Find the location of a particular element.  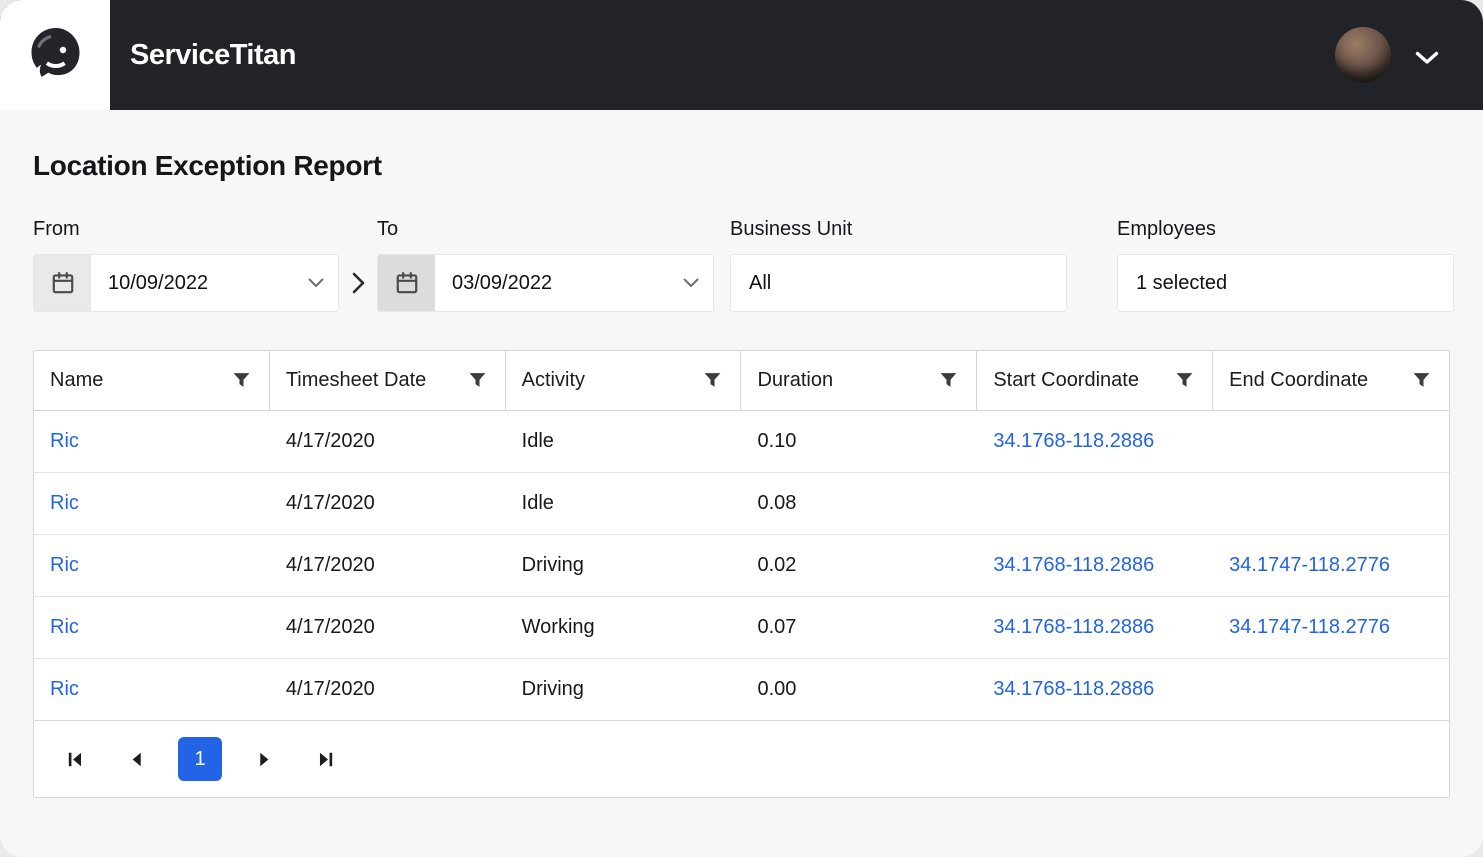

column-header-duration: Duration is located at coordinates (859, 380).